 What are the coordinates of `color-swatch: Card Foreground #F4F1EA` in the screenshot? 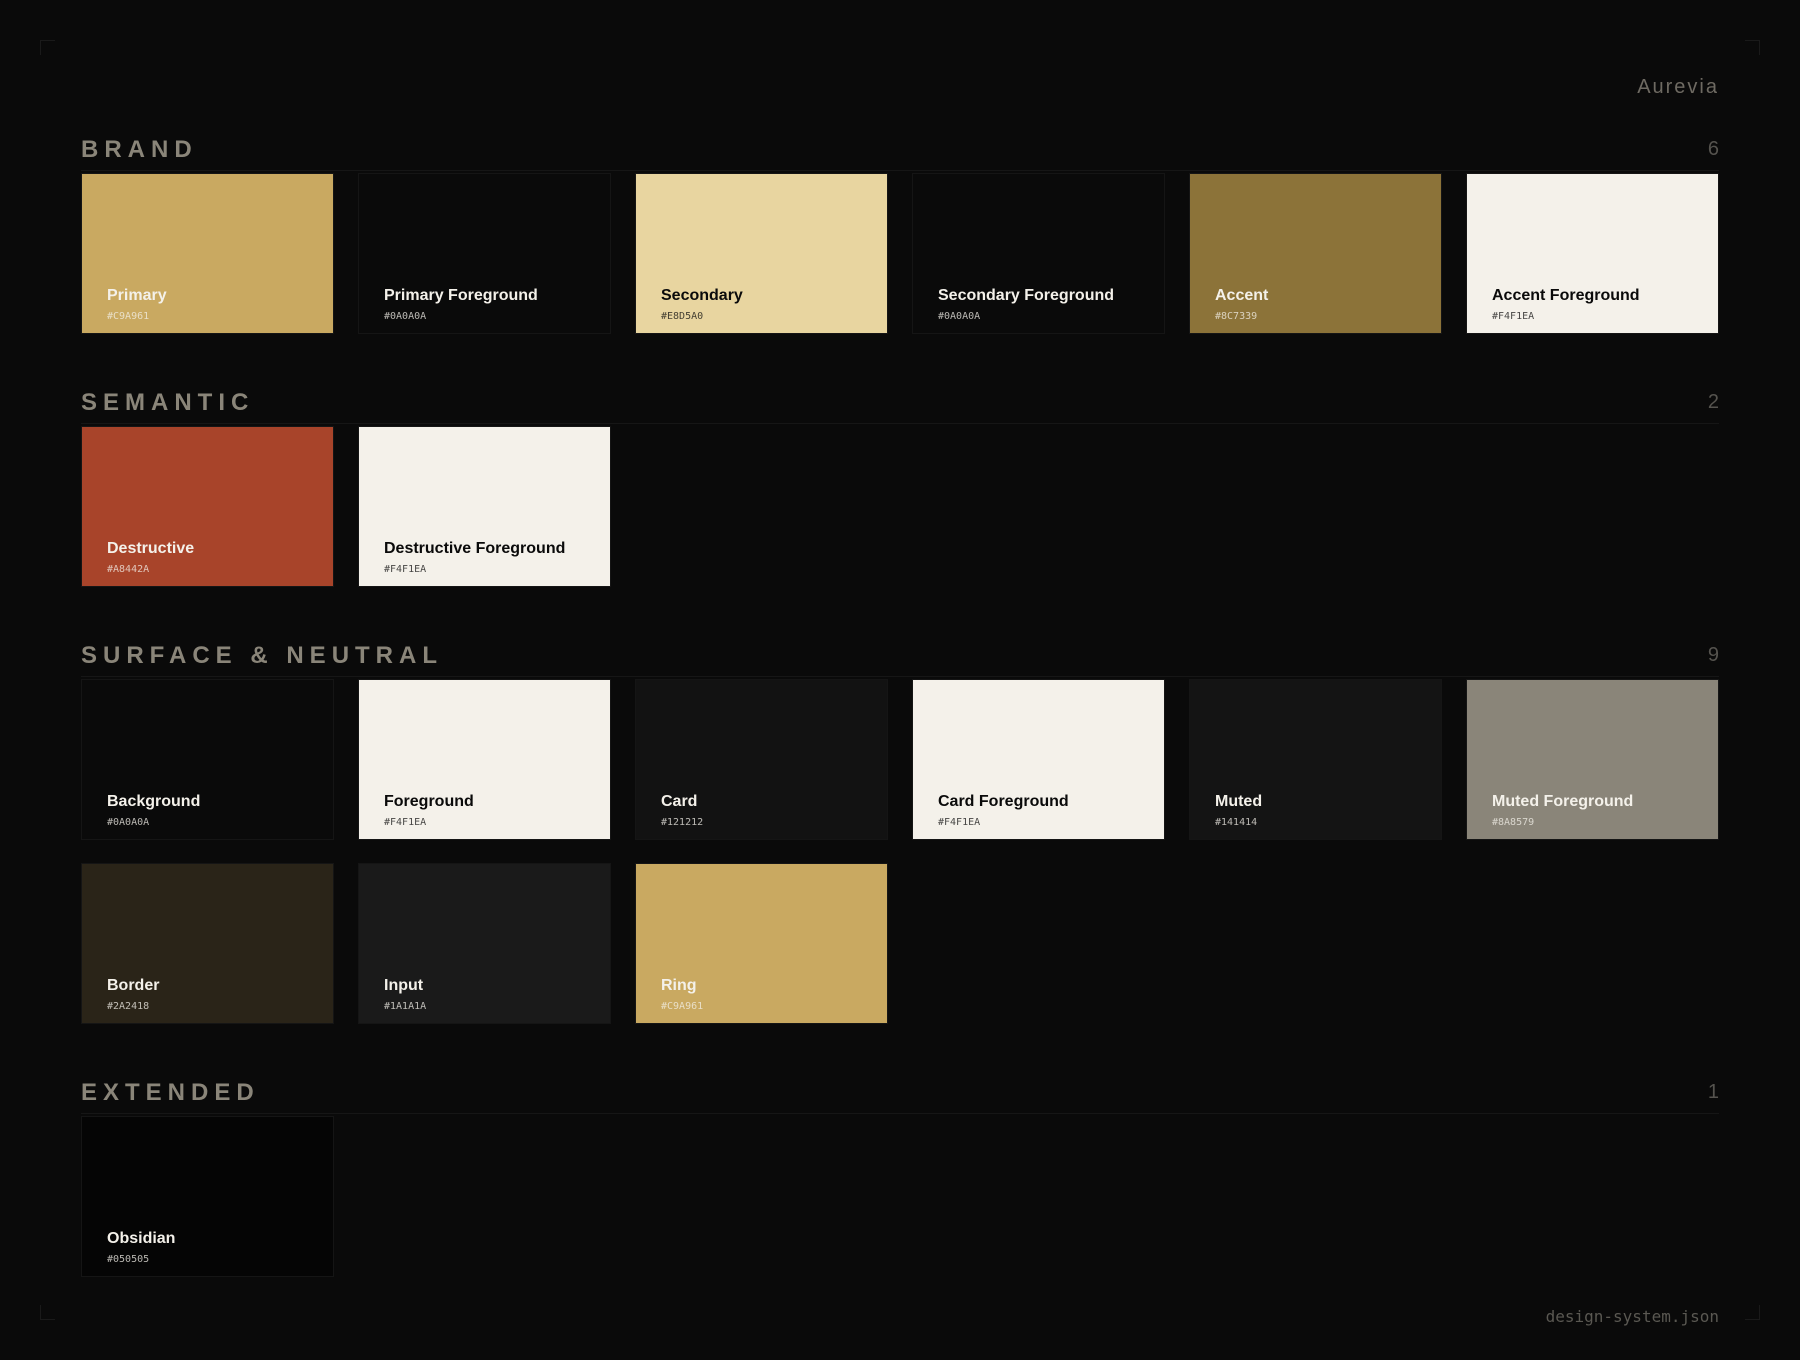 It's located at (1038, 759).